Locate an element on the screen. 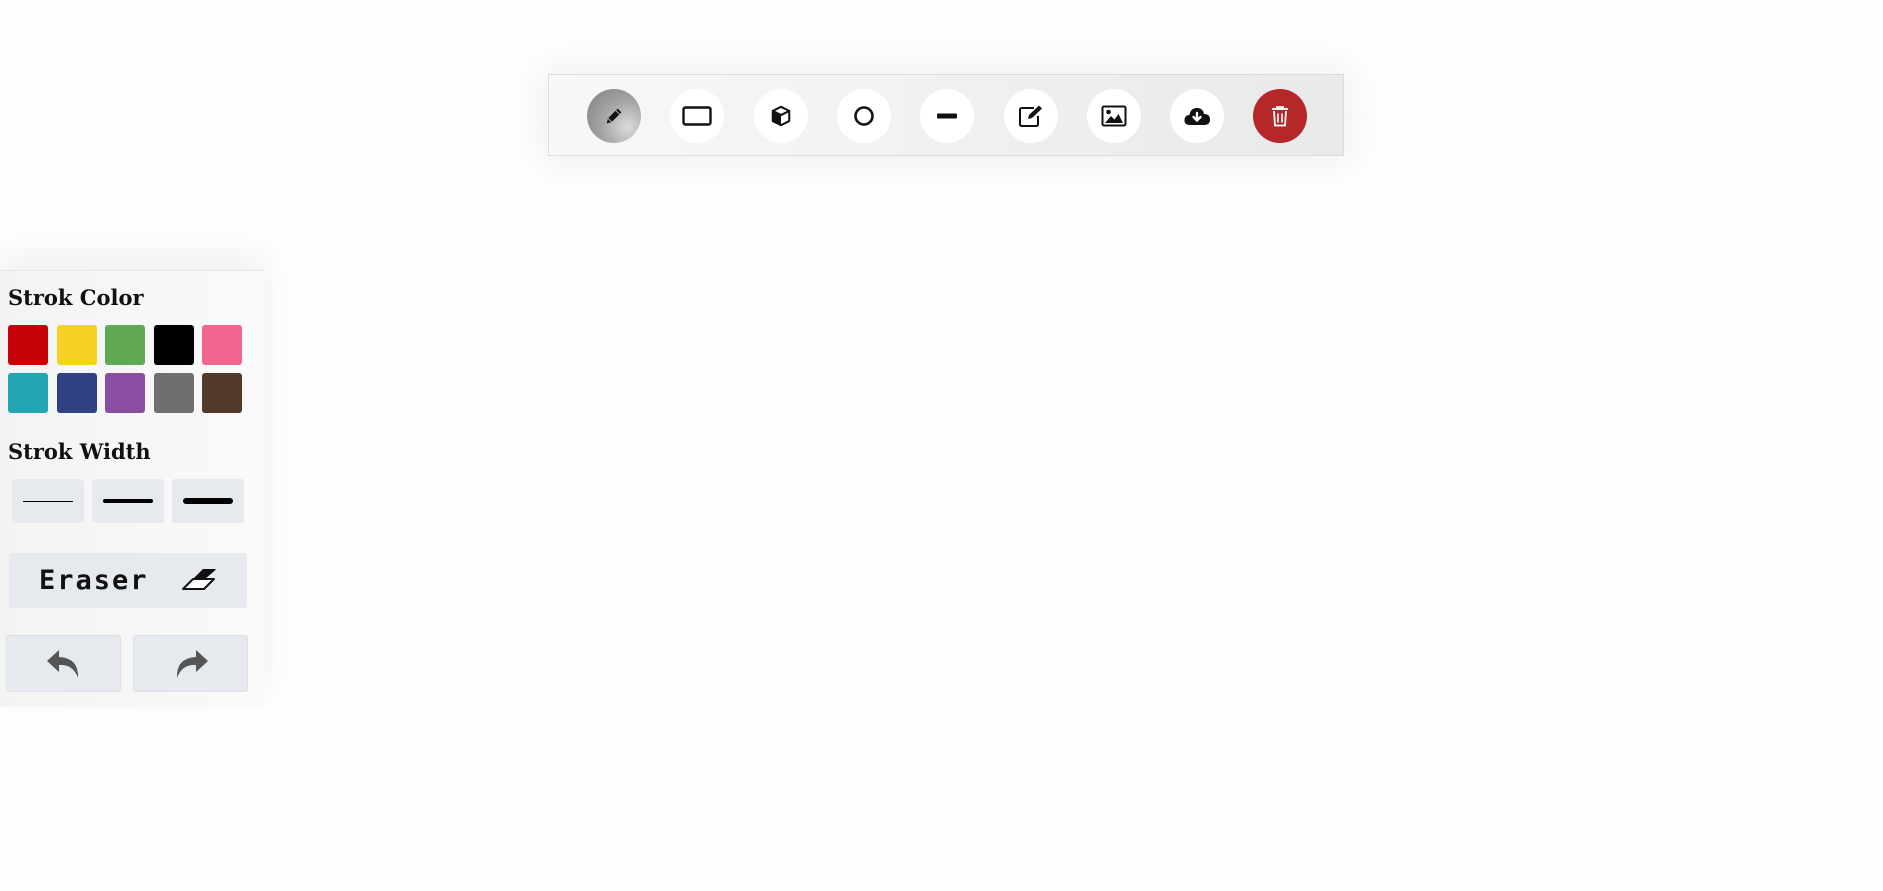 The width and height of the screenshot is (1883, 891). pencil-icon is located at coordinates (614, 116).